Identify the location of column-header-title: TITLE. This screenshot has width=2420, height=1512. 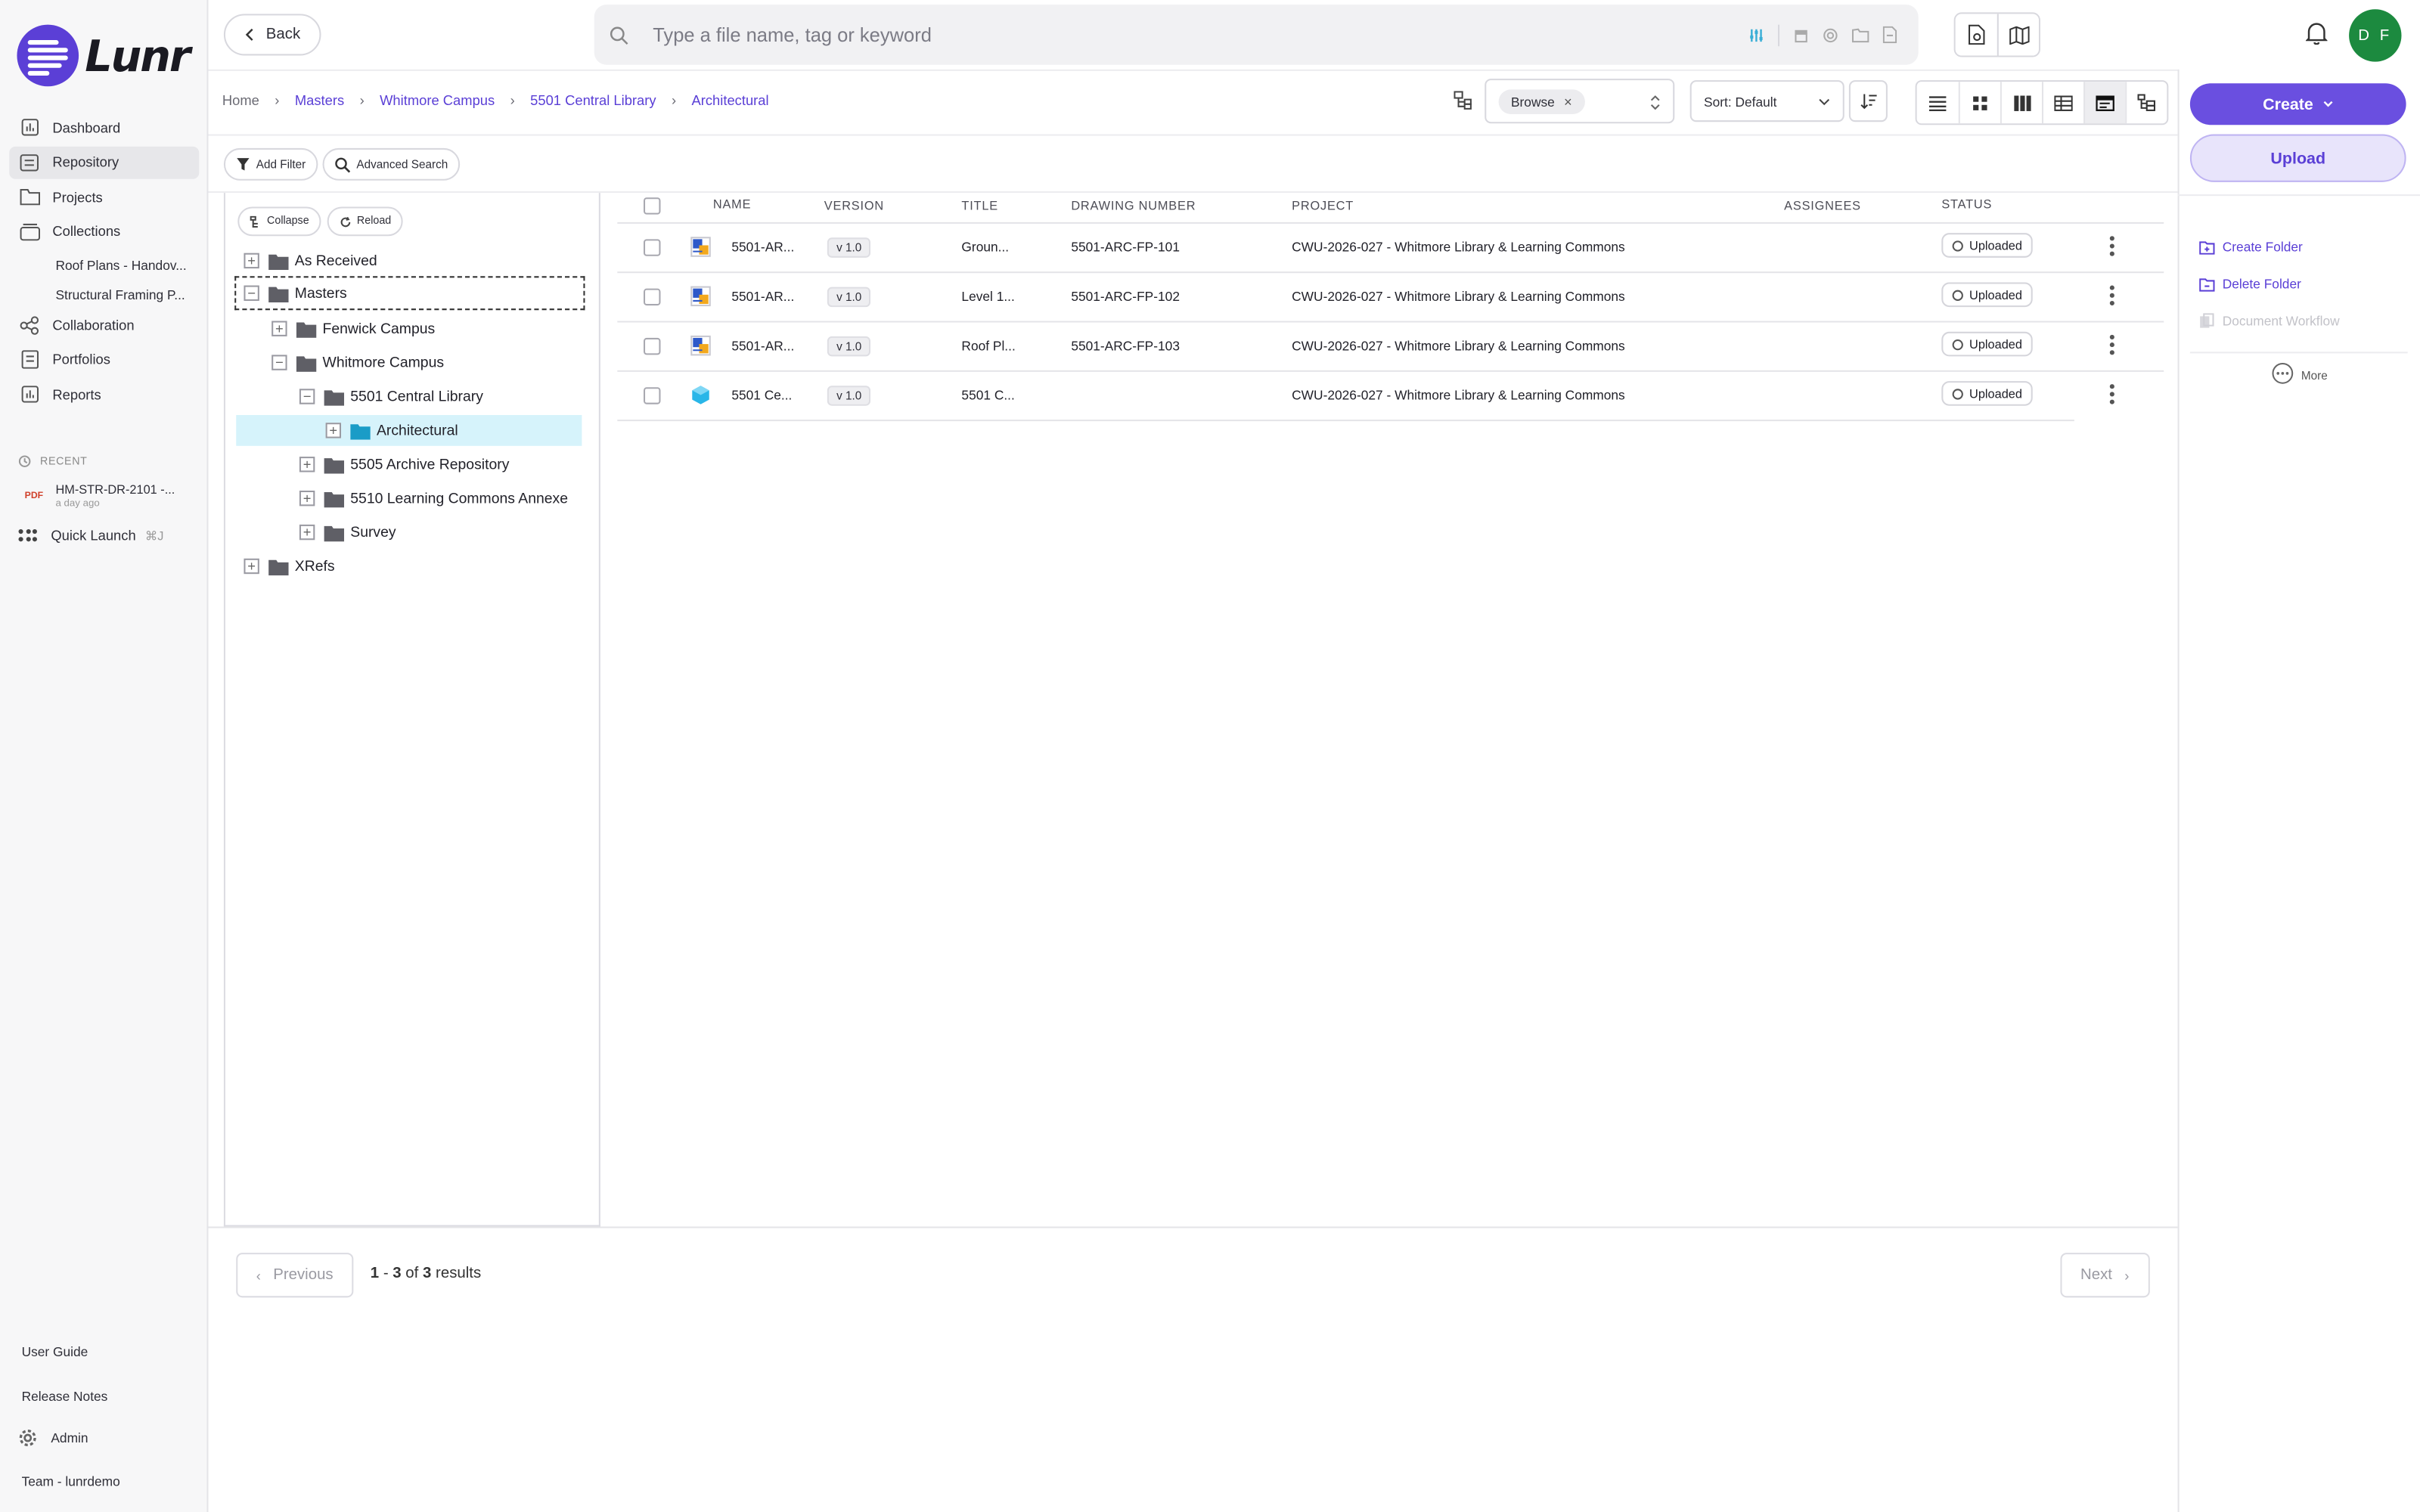
(979, 205).